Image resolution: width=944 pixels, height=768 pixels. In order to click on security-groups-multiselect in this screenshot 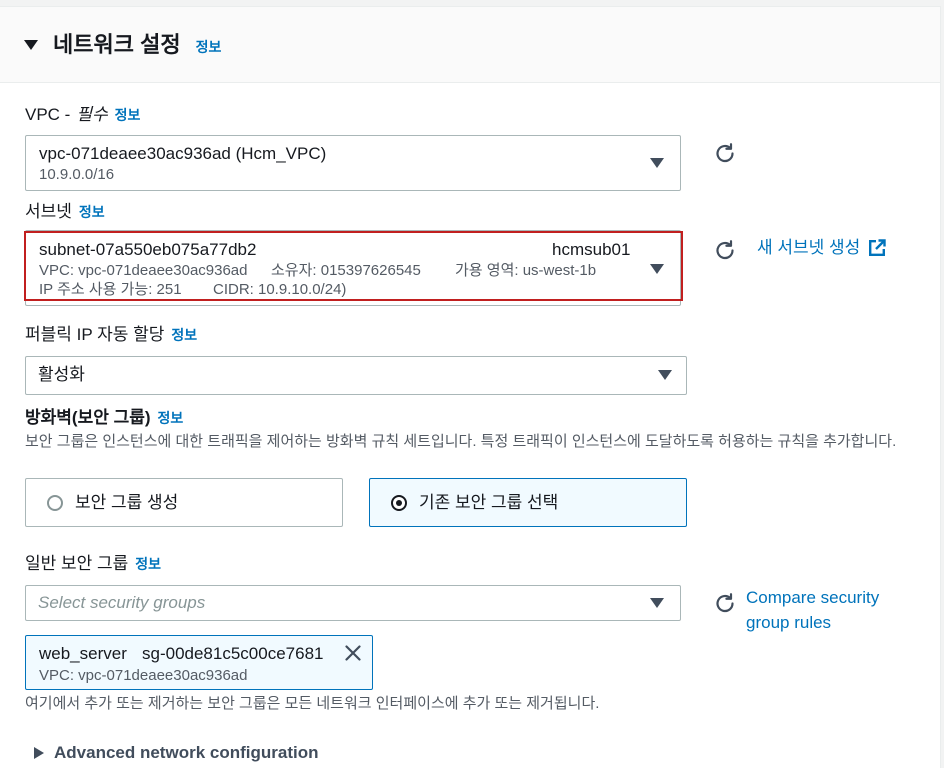, I will do `click(353, 603)`.